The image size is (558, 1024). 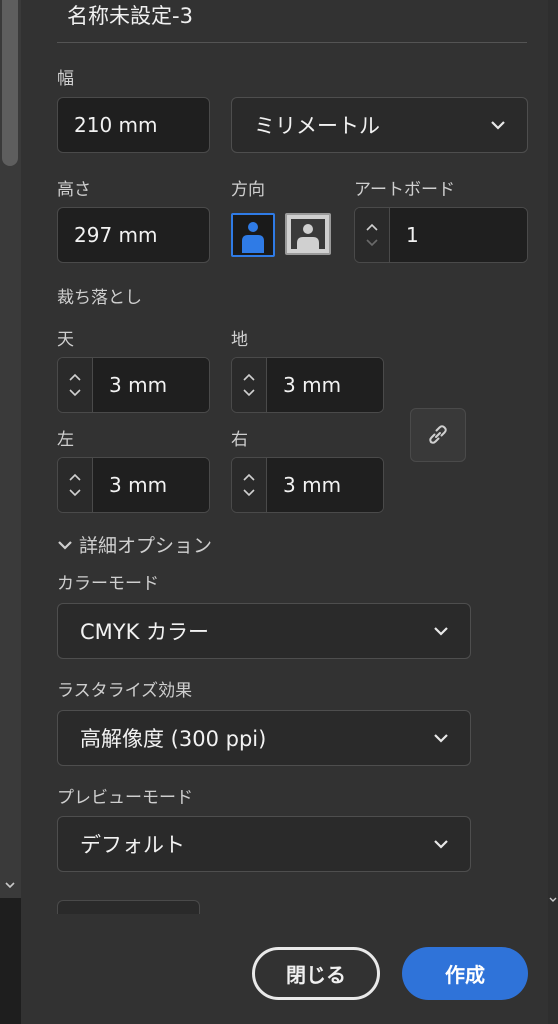 What do you see at coordinates (249, 485) in the screenshot?
I see `bleed-right-arrows` at bounding box center [249, 485].